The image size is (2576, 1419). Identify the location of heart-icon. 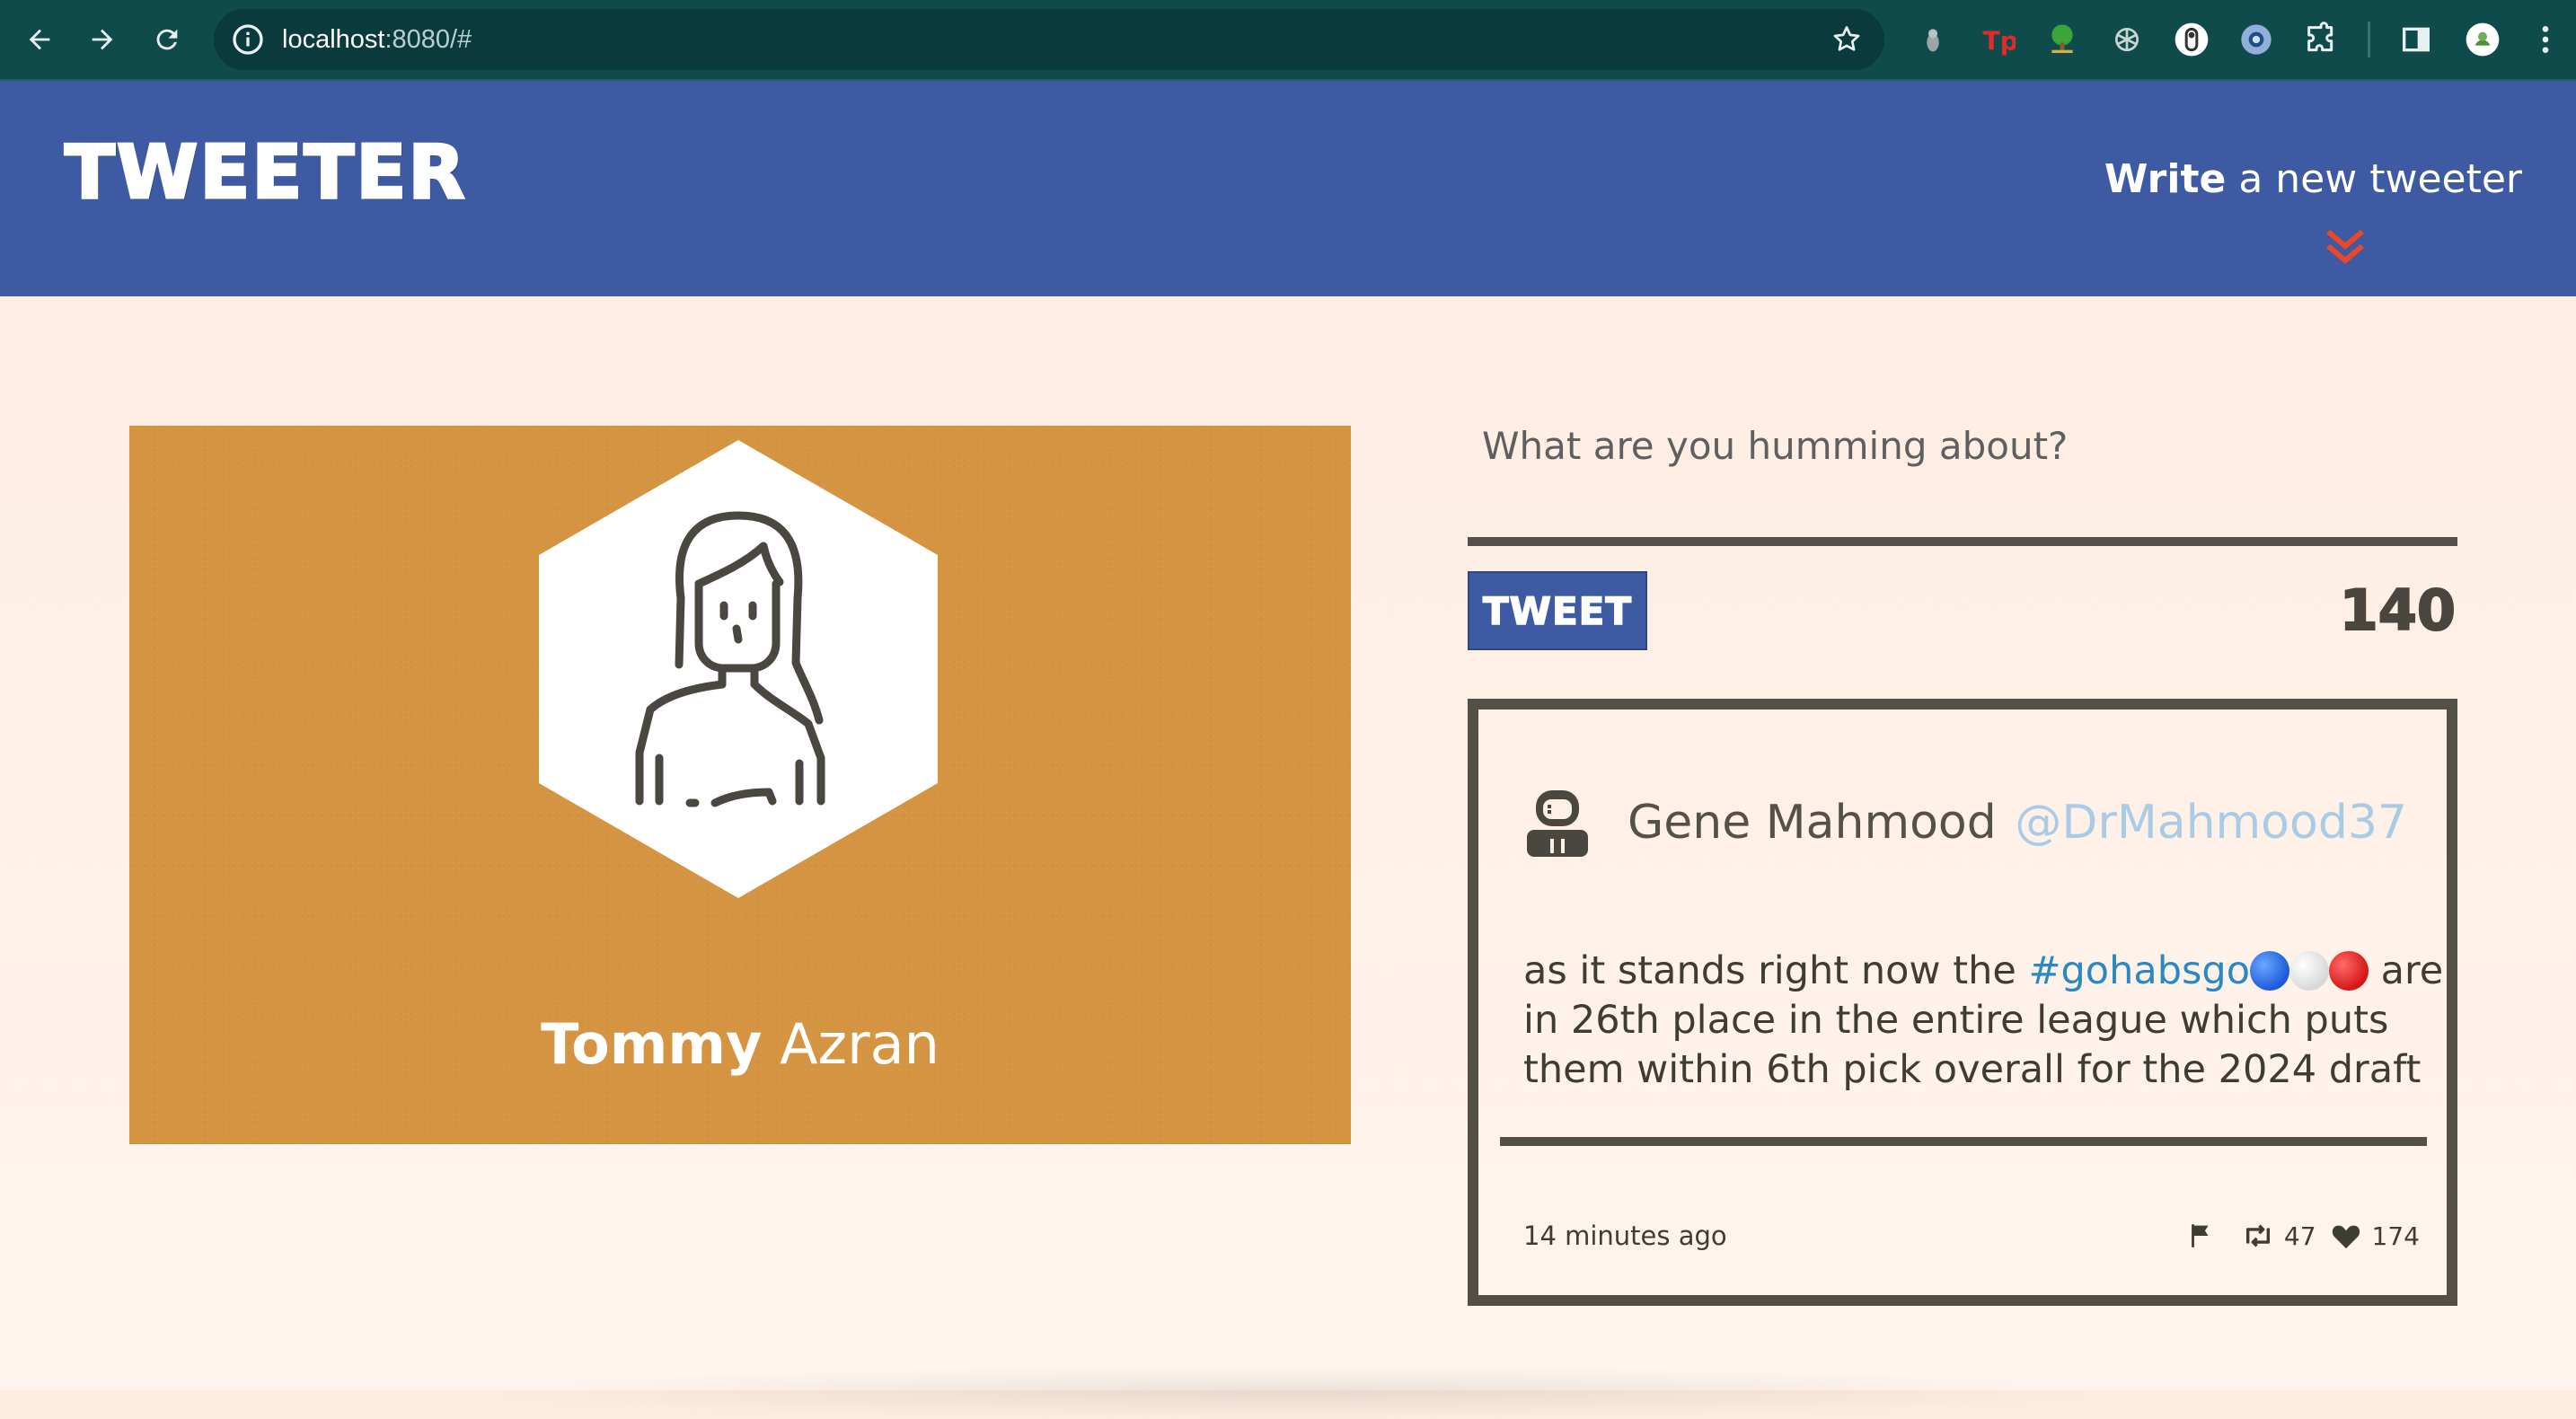
(2346, 1237).